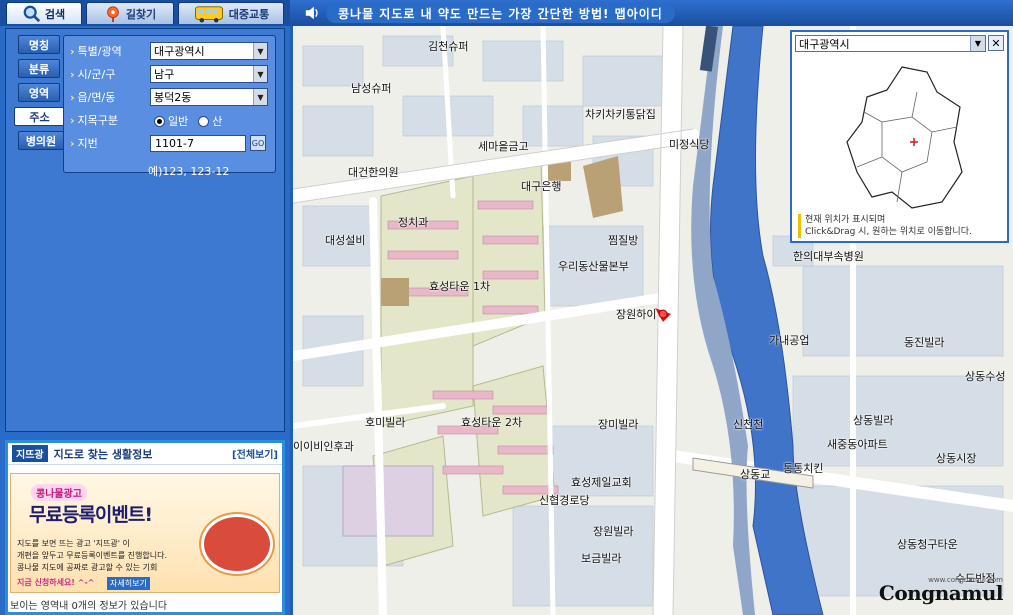 Image resolution: width=1013 pixels, height=615 pixels. What do you see at coordinates (193, 121) in the screenshot?
I see `land-type-radios: 일반 산` at bounding box center [193, 121].